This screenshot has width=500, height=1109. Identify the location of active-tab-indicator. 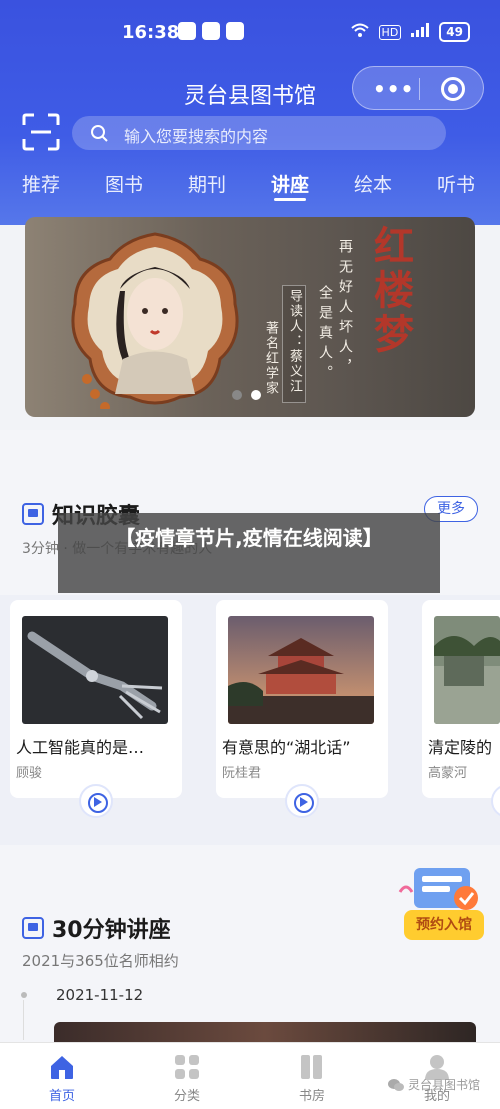
(290, 199).